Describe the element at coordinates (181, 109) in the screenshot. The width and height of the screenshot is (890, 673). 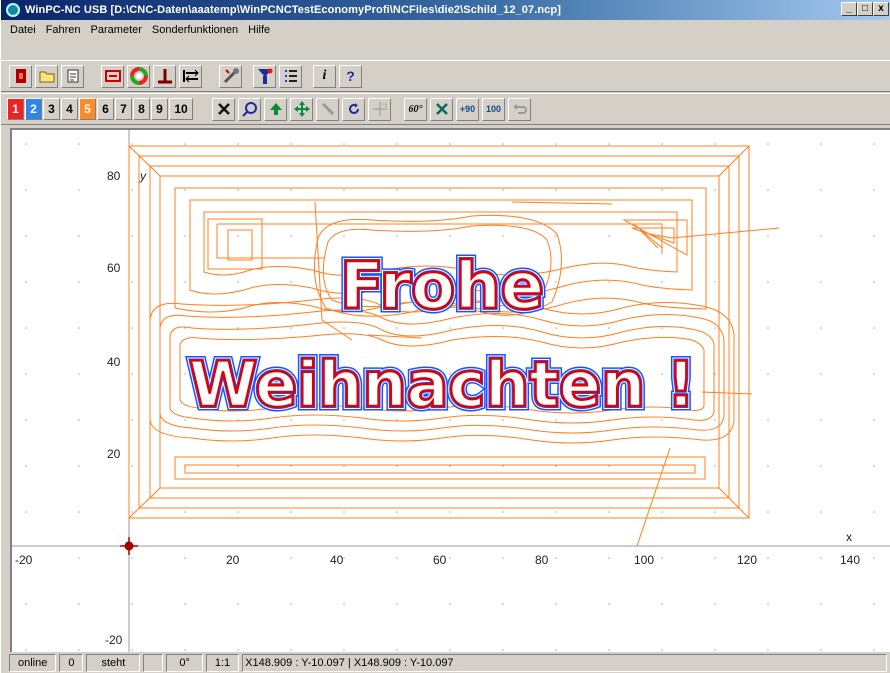
I see `layer-10-button: 10` at that location.